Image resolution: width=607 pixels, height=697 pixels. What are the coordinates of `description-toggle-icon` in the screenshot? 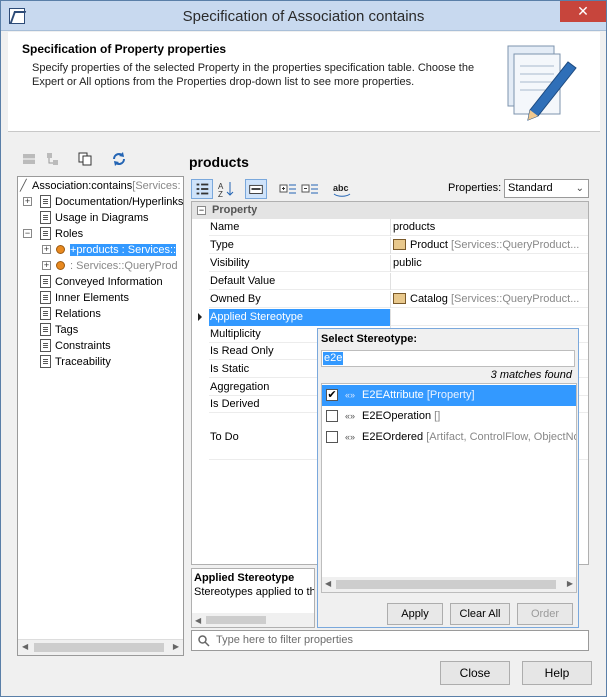 It's located at (256, 189).